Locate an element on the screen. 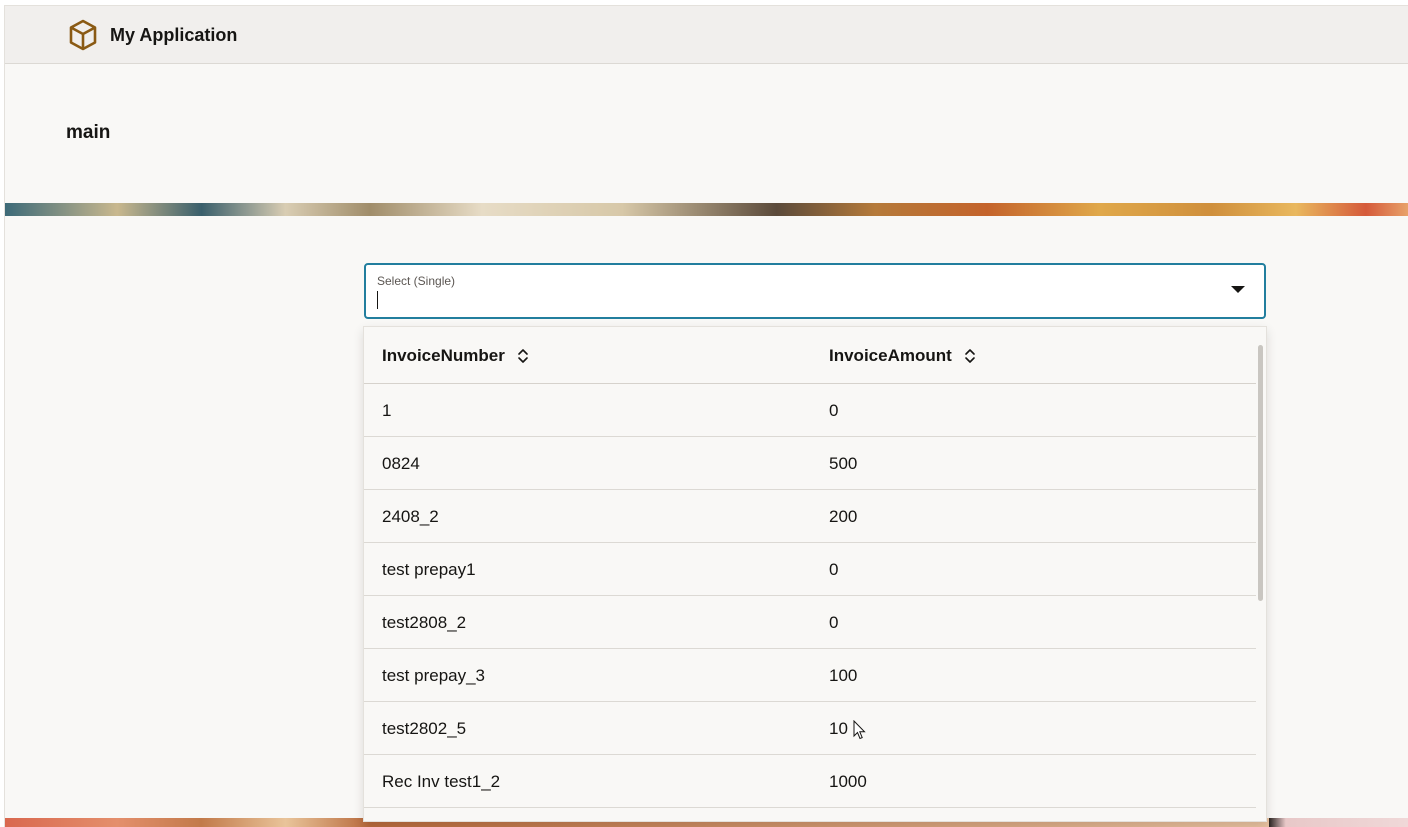  invoice-number-cell: 0824 is located at coordinates (401, 463).